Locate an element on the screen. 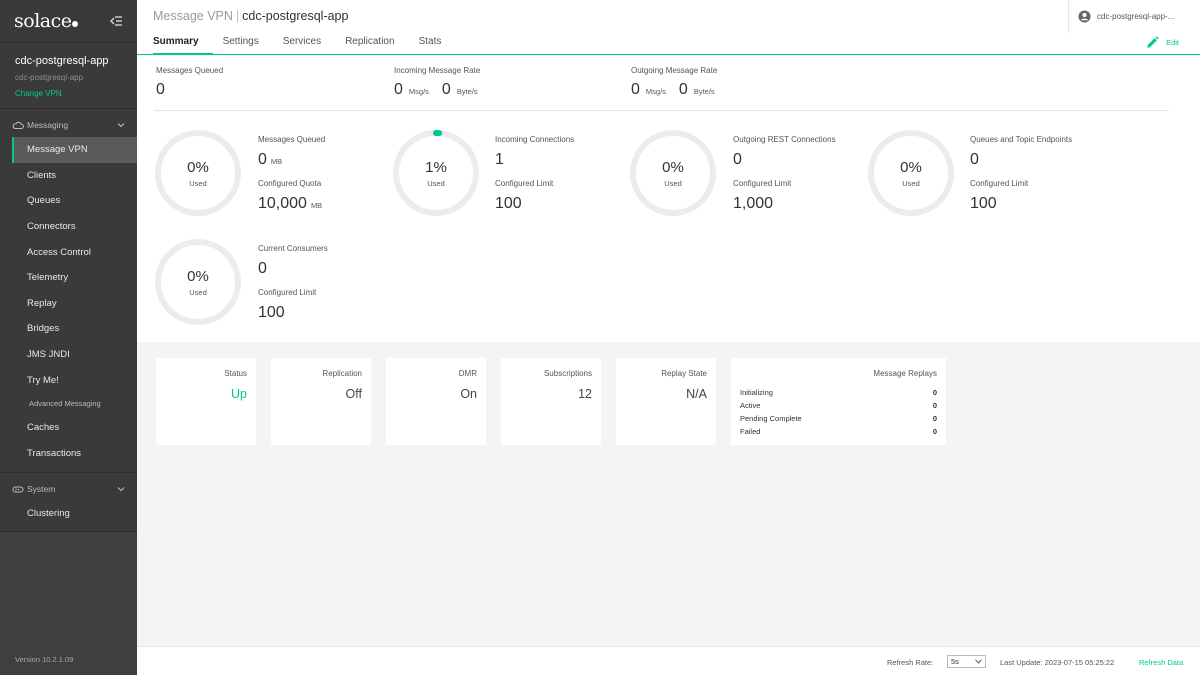  refresh-rate-label: Refresh Rate: is located at coordinates (910, 662).